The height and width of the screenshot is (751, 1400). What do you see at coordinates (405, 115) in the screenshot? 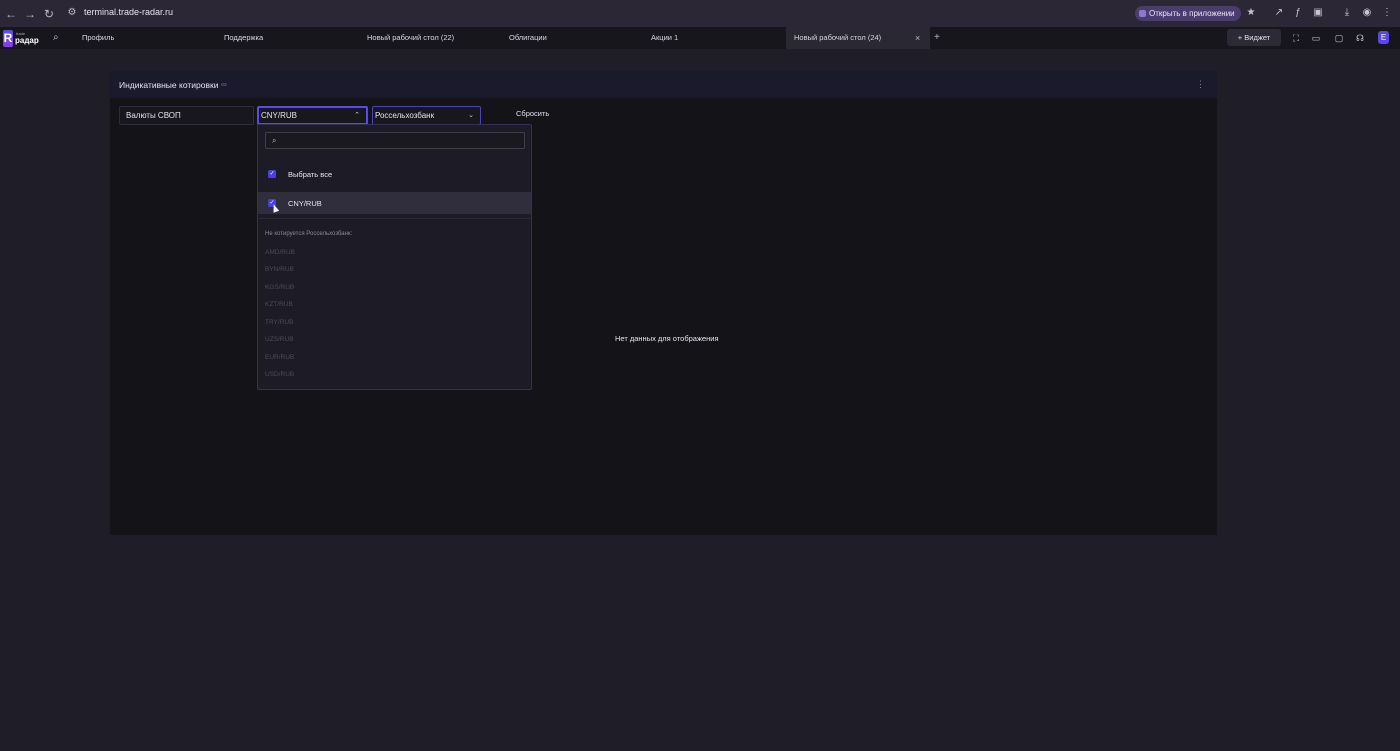
I see `bank-value: Россельхозбанк` at bounding box center [405, 115].